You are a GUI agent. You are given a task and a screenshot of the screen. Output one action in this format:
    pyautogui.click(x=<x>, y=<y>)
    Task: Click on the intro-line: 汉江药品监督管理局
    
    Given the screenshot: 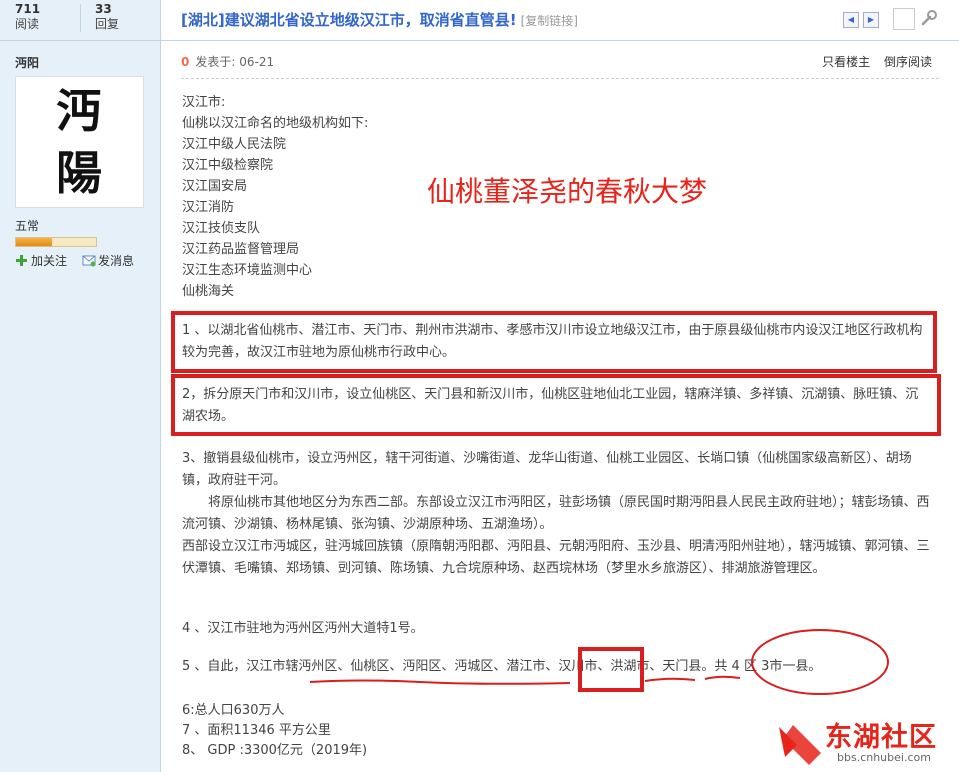 What is the action you would take?
    pyautogui.click(x=241, y=249)
    